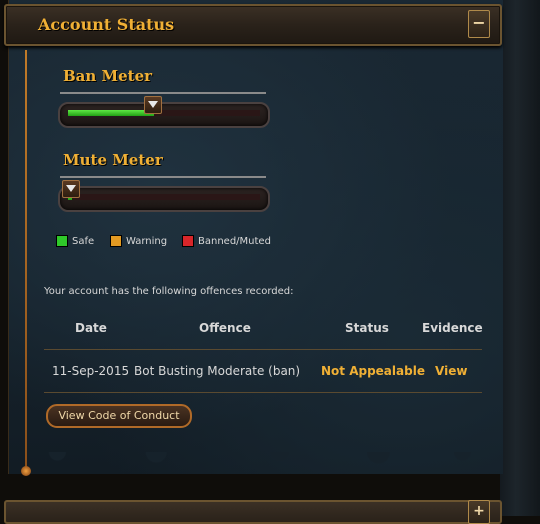 The image size is (540, 524). Describe the element at coordinates (479, 24) in the screenshot. I see `collapse-button: −` at that location.